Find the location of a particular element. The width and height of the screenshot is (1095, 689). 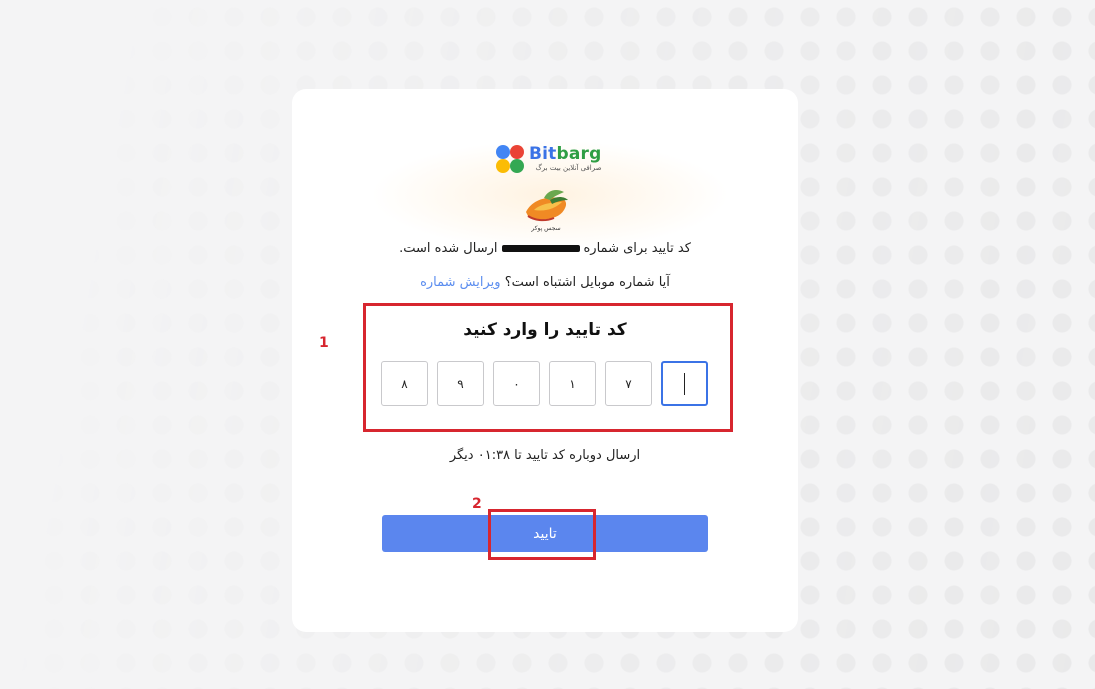

logo-circles-icon is located at coordinates (510, 159).